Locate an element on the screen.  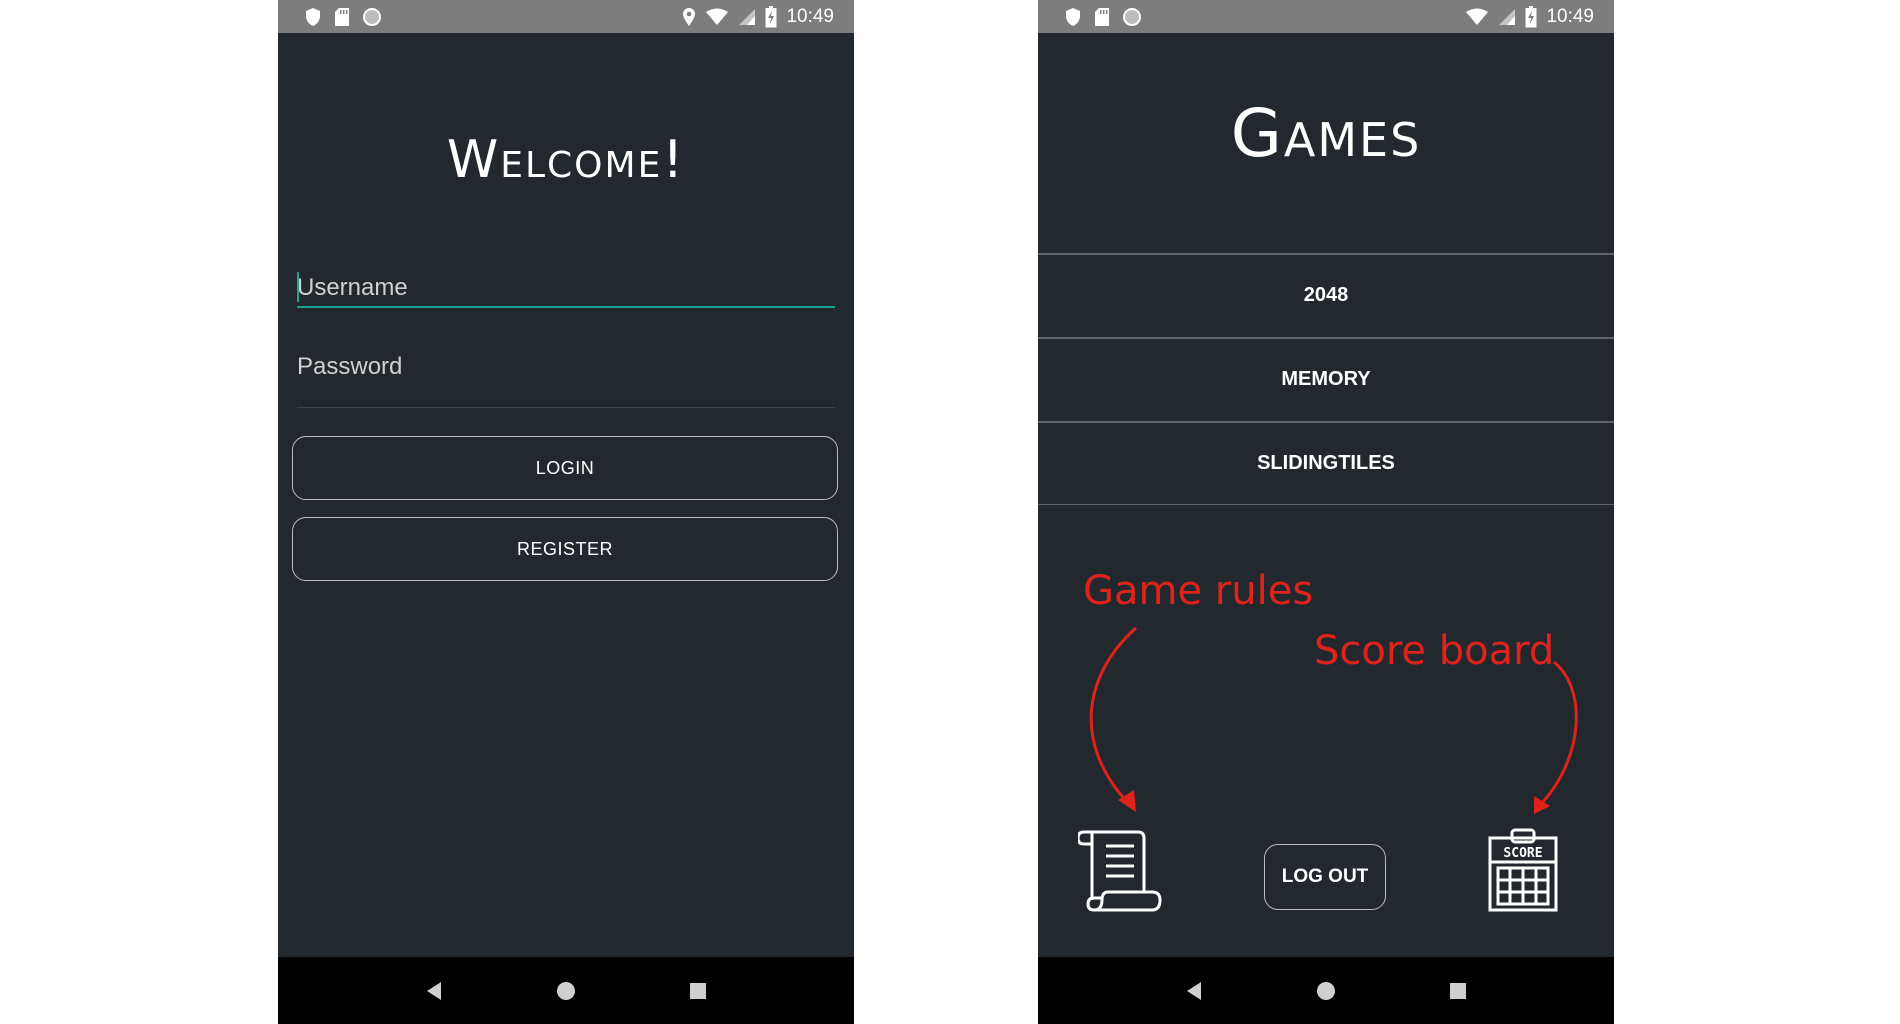
register-button: REGISTER is located at coordinates (565, 549).